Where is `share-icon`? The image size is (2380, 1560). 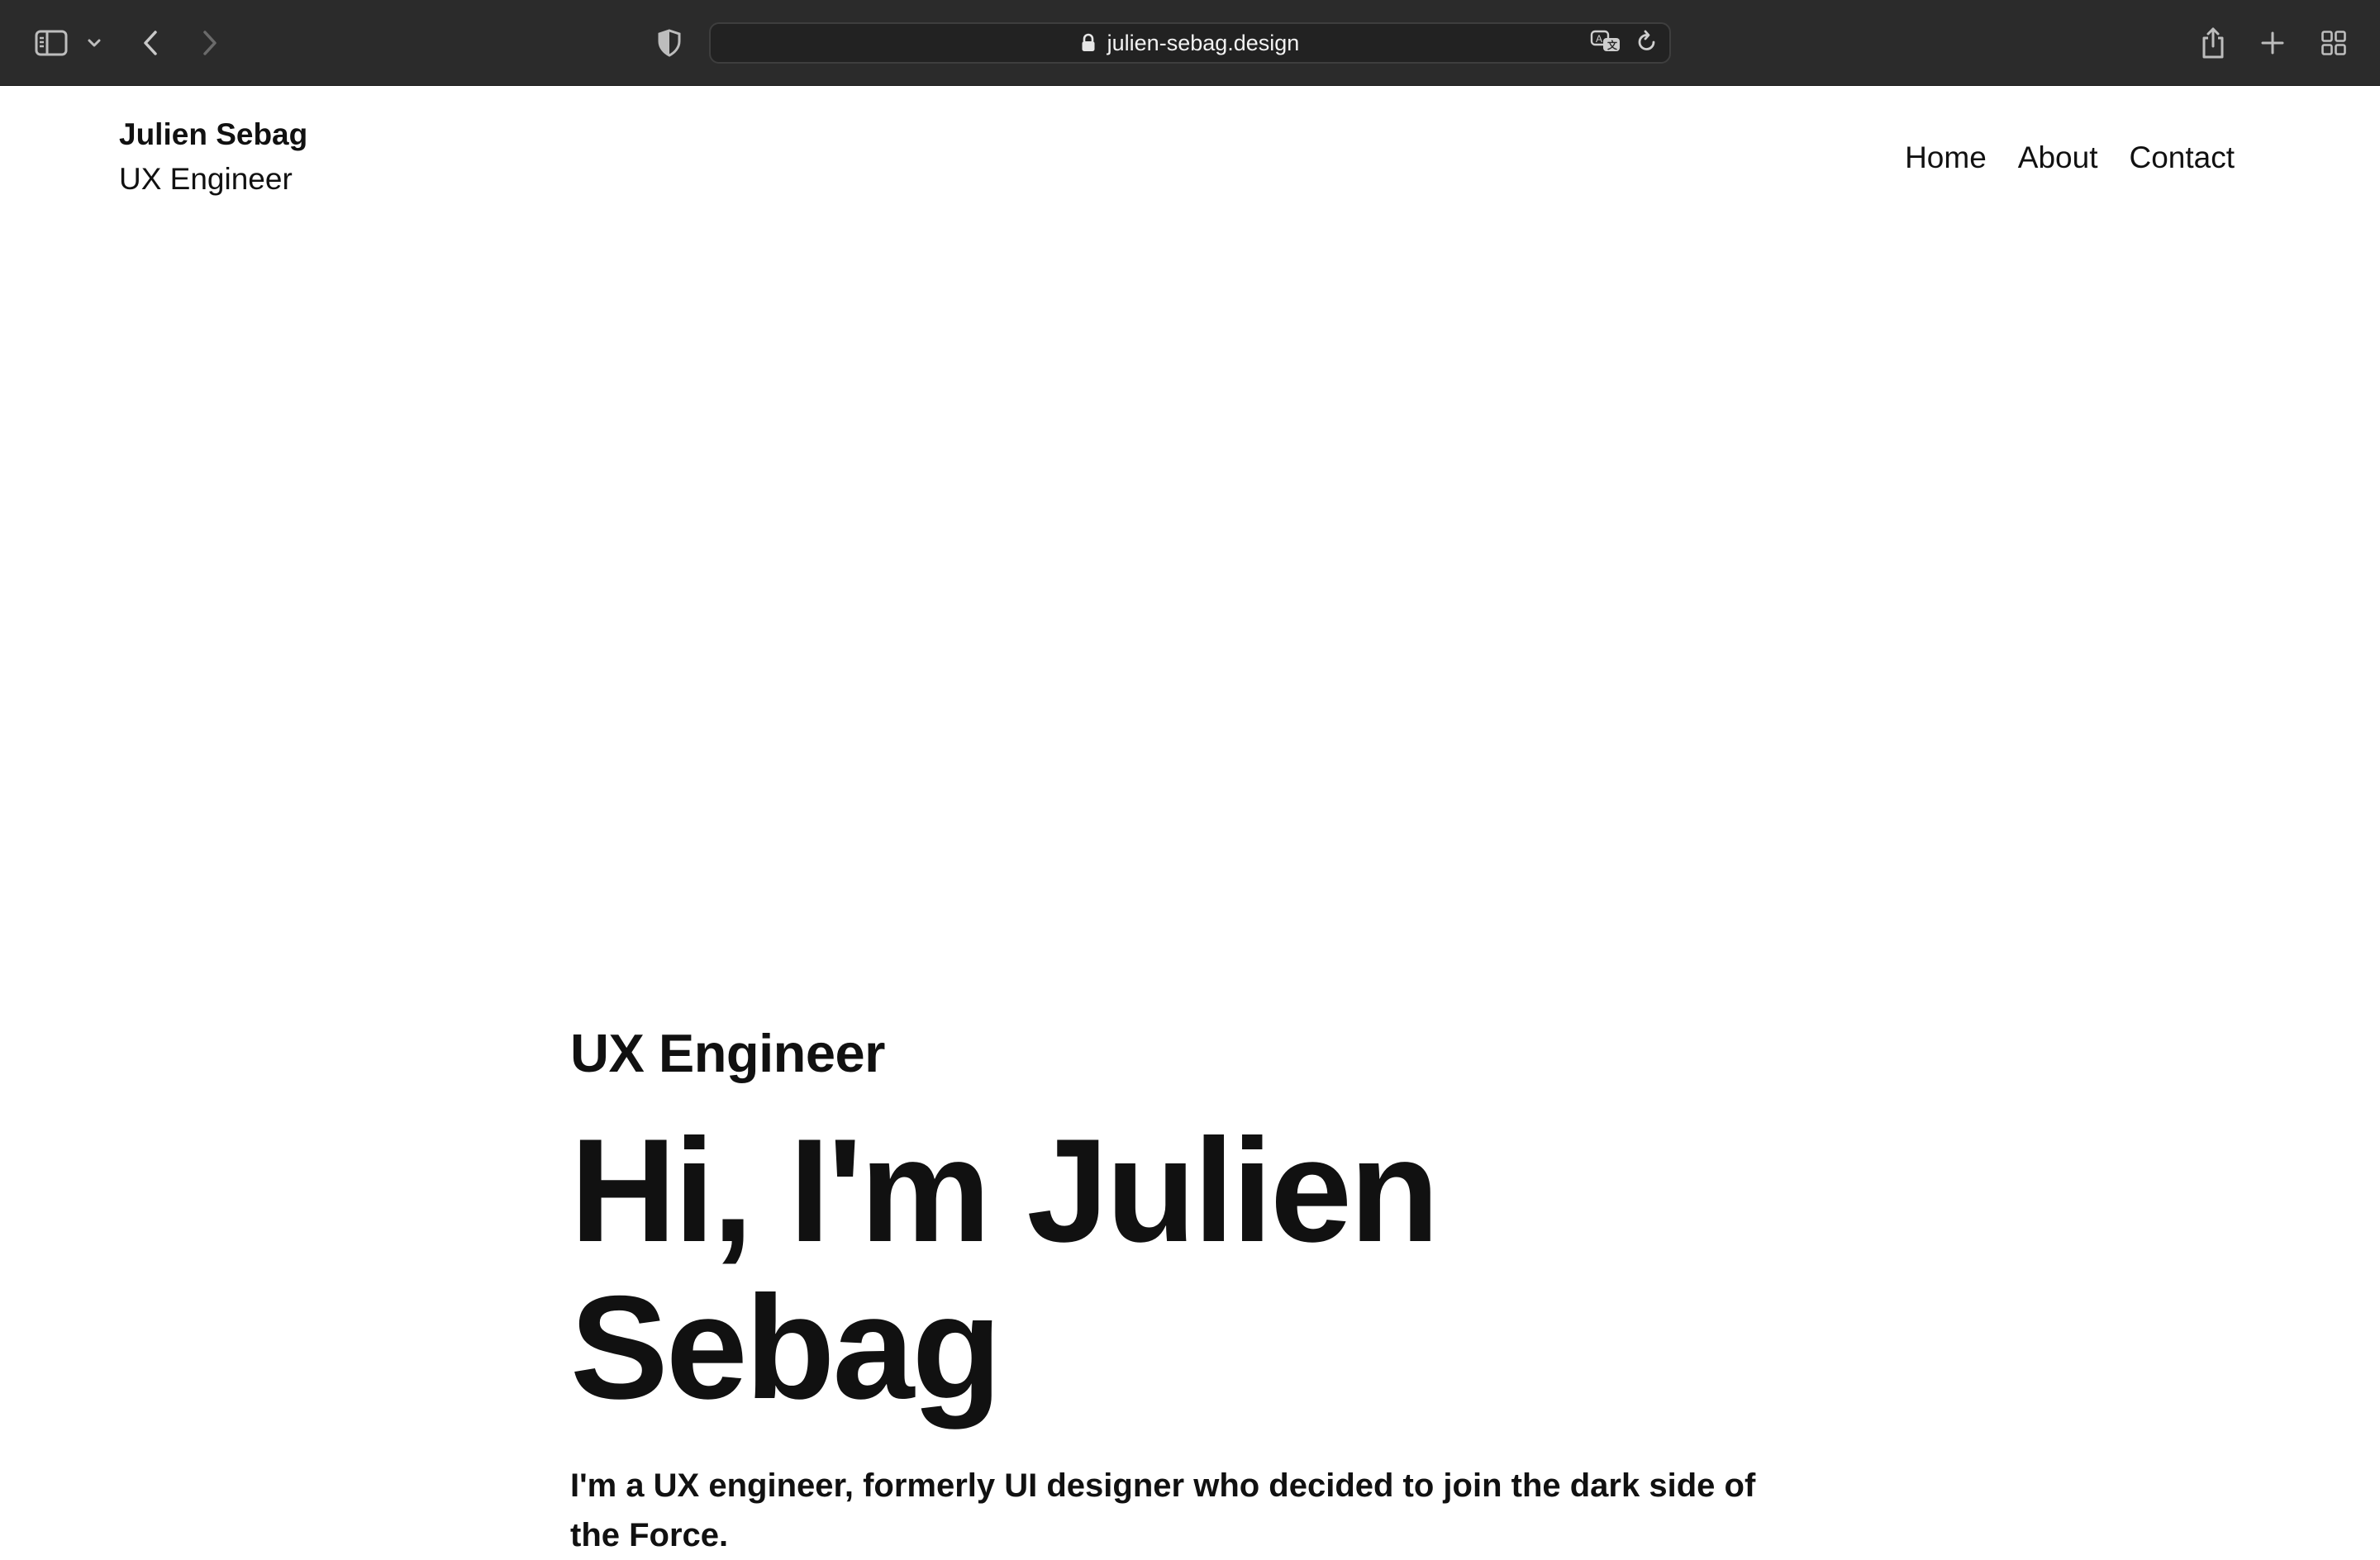
share-icon is located at coordinates (2213, 43).